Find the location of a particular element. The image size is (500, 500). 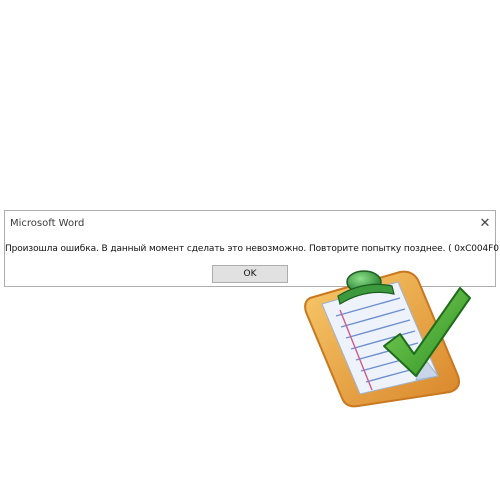

close-icon: ✕ is located at coordinates (485, 224).